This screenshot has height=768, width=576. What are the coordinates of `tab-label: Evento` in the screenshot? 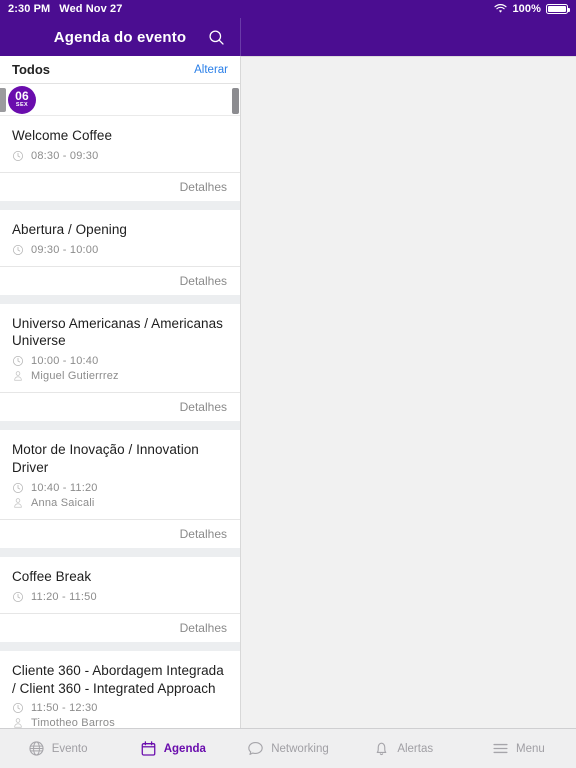 It's located at (69, 748).